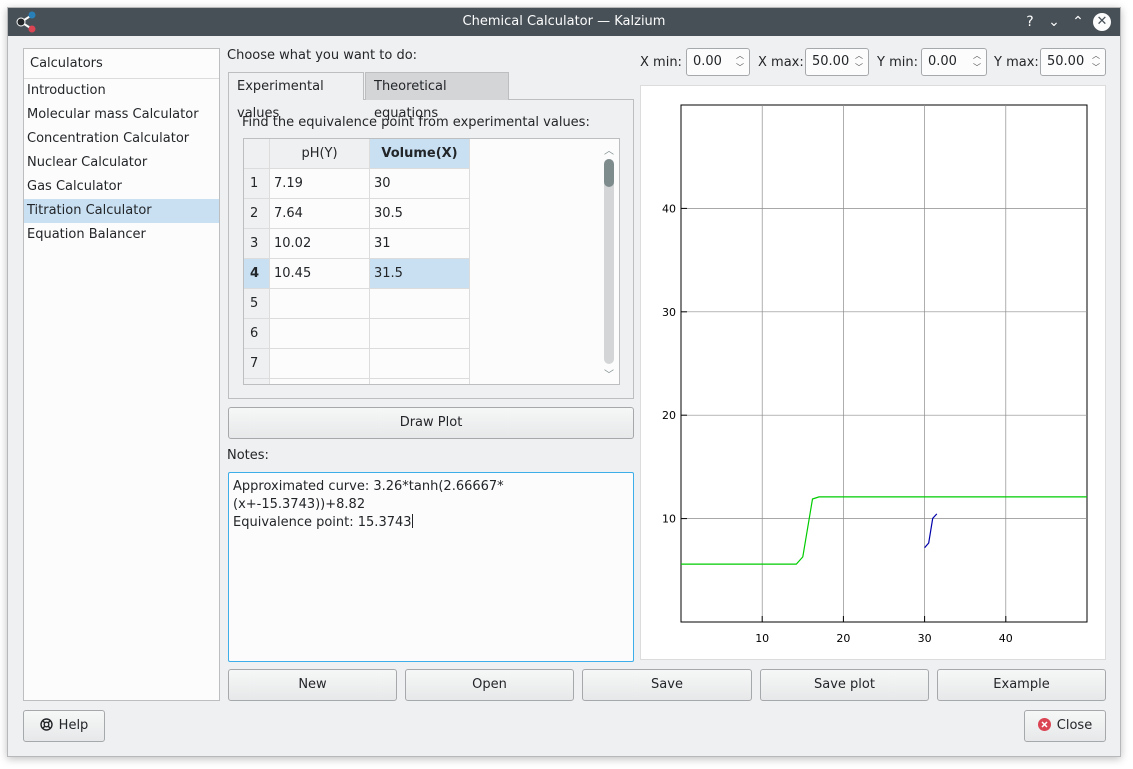  What do you see at coordinates (46, 728) in the screenshot?
I see `lifebuoy-icon` at bounding box center [46, 728].